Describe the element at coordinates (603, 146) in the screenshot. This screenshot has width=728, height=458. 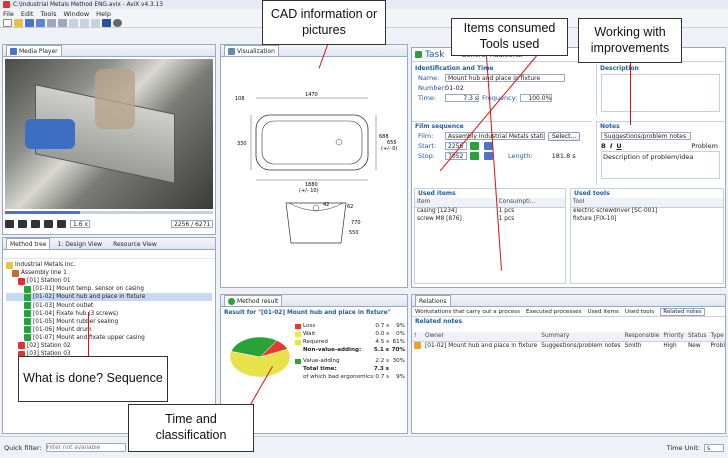
I see `bold-icon: B` at that location.